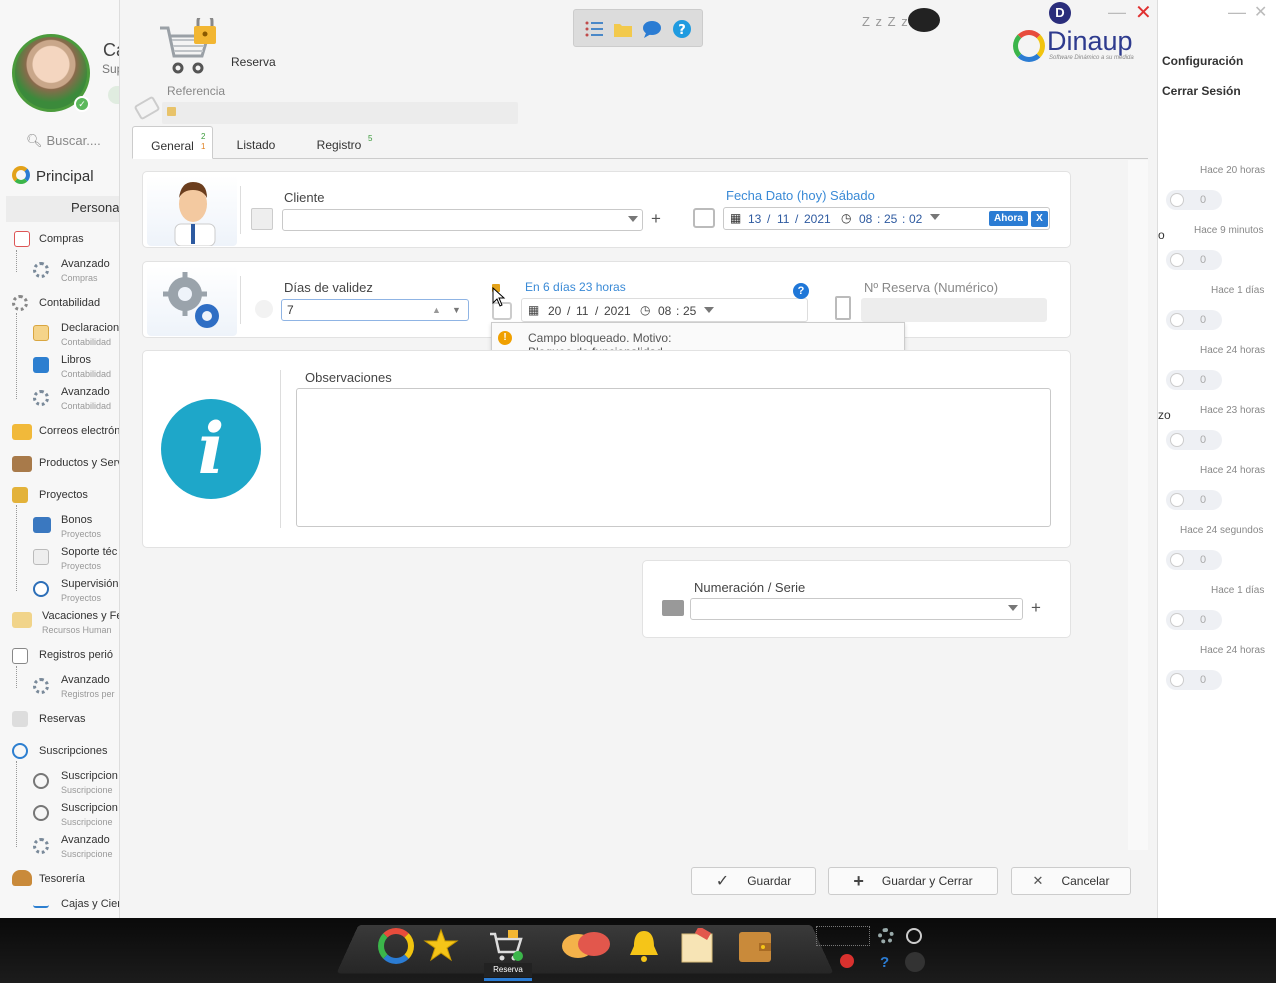 Image resolution: width=1276 pixels, height=983 pixels. Describe the element at coordinates (1038, 880) in the screenshot. I see `close-icon: ✕` at that location.